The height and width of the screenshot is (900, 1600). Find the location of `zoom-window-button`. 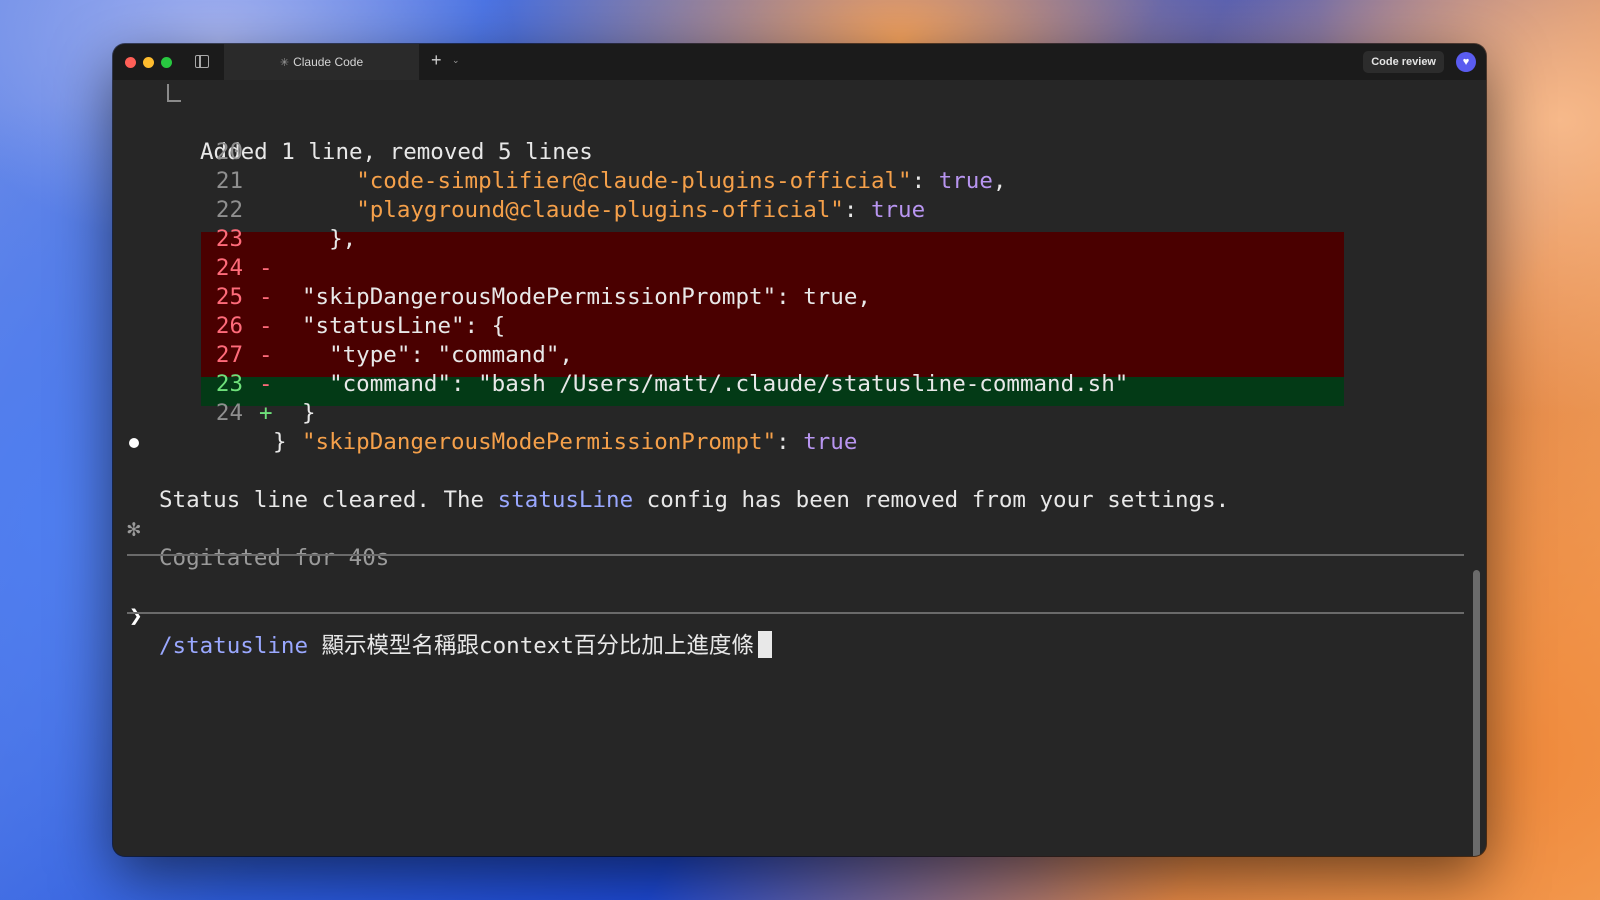

zoom-window-button is located at coordinates (166, 62).